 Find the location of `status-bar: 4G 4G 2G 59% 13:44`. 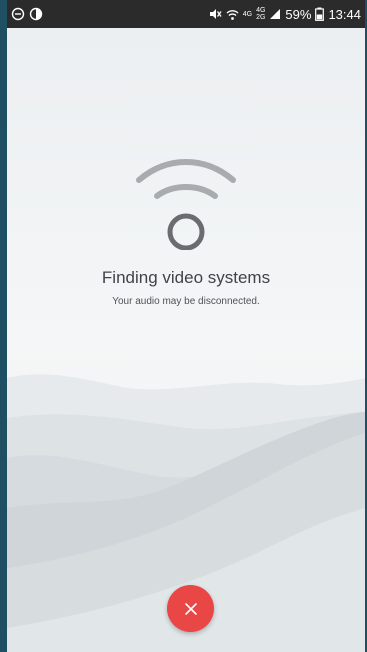

status-bar: 4G 4G 2G 59% 13:44 is located at coordinates (186, 14).